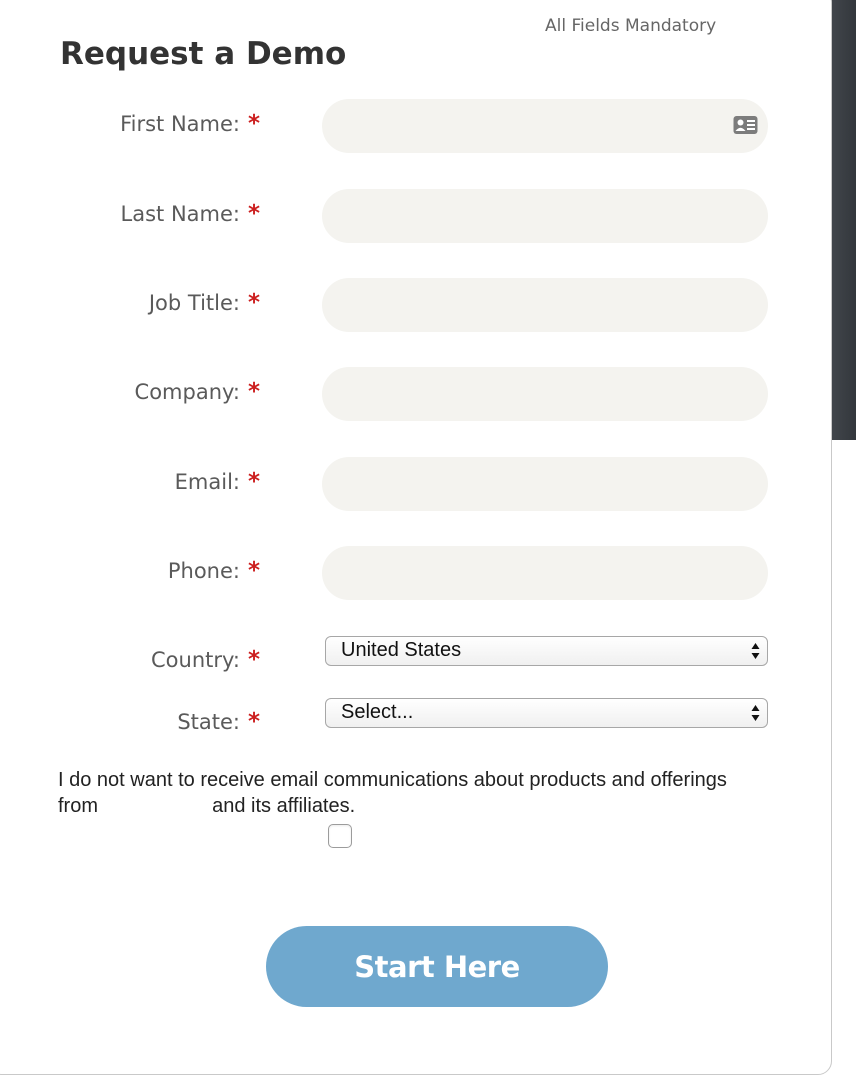 Image resolution: width=856 pixels, height=1080 pixels. I want to click on state-label: State:, so click(208, 722).